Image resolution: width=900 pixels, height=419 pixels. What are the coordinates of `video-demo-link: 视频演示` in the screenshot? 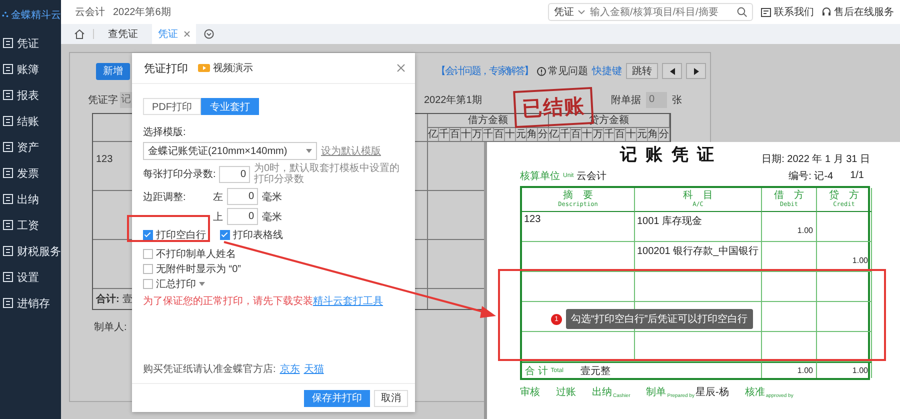 It's located at (225, 68).